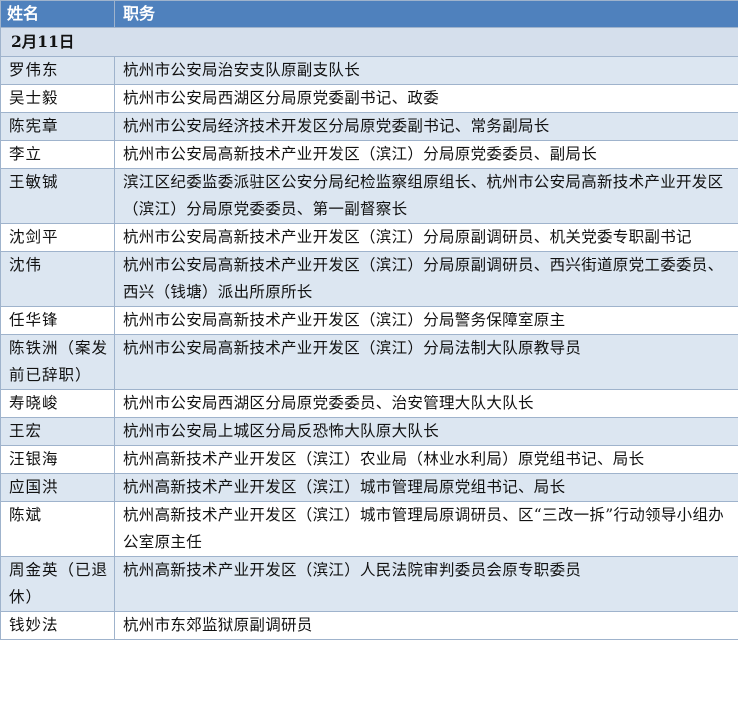 Image resolution: width=738 pixels, height=706 pixels. I want to click on table-row: 罗伟东 杭州市公安局治安支队原副支队长, so click(369, 70).